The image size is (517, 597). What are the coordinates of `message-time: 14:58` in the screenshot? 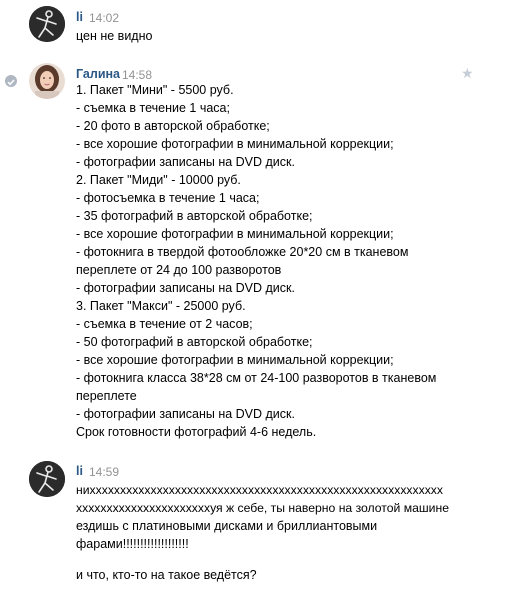 It's located at (137, 75).